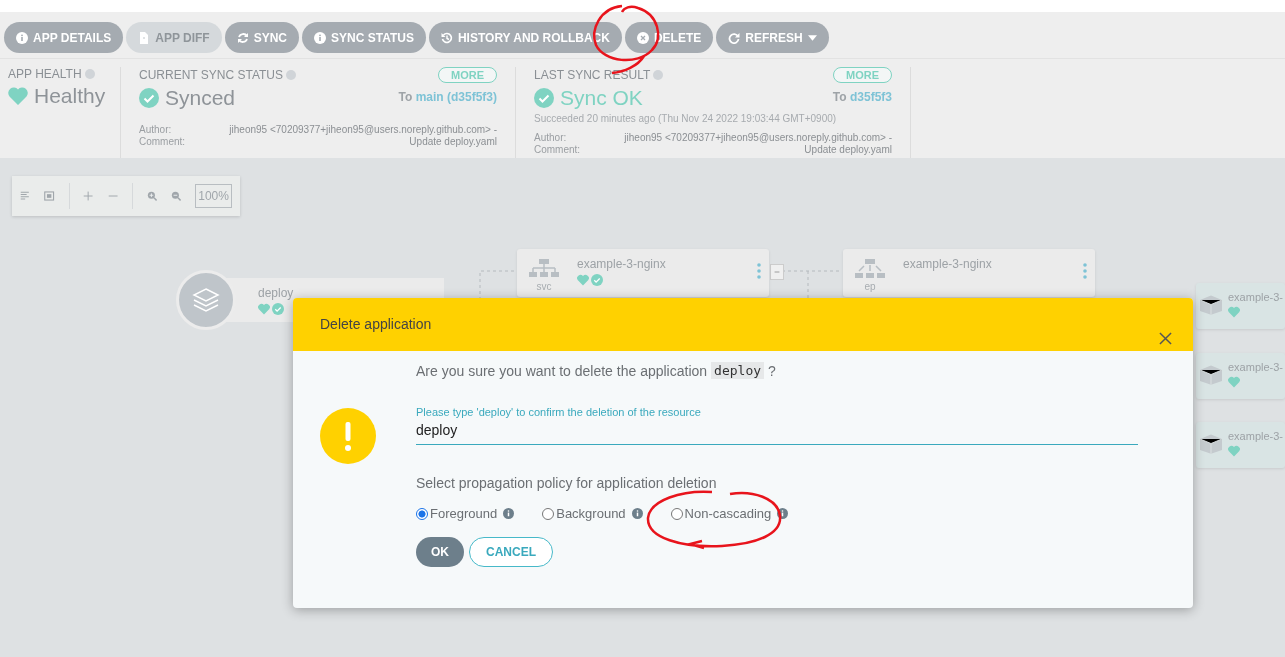 The height and width of the screenshot is (657, 1285). I want to click on resource-node: ep example-3-nginx, so click(969, 273).